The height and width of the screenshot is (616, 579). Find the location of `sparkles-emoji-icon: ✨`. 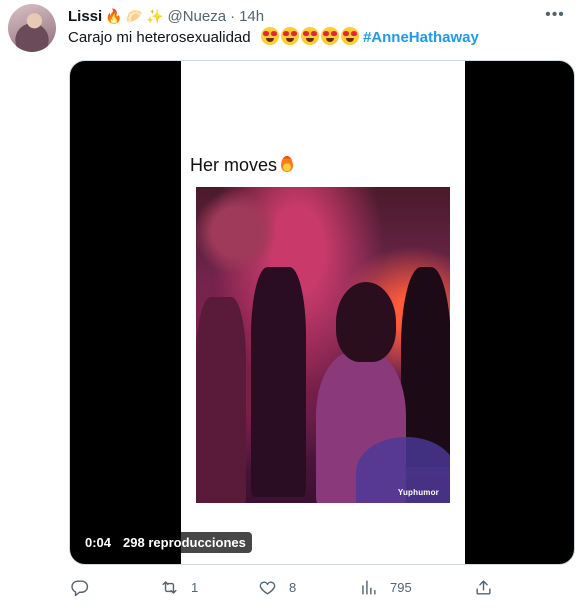

sparkles-emoji-icon: ✨ is located at coordinates (155, 15).